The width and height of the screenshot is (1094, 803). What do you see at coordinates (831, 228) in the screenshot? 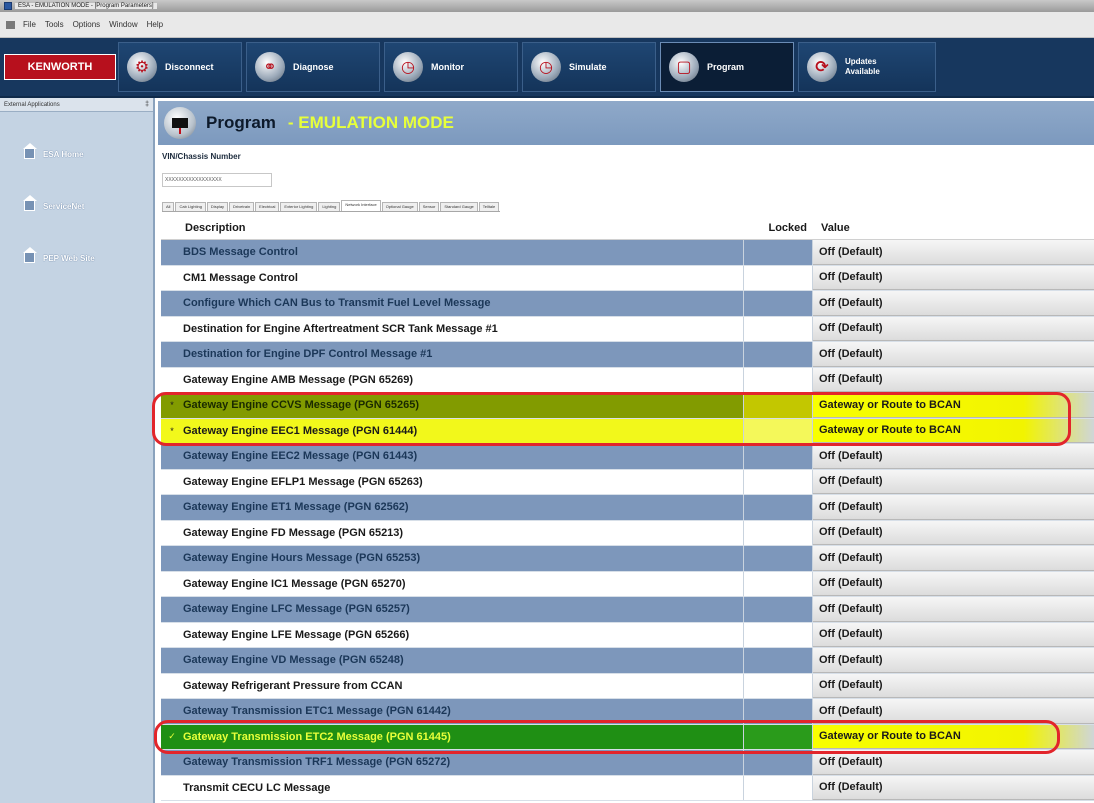
I see `column-header-value: Value` at bounding box center [831, 228].